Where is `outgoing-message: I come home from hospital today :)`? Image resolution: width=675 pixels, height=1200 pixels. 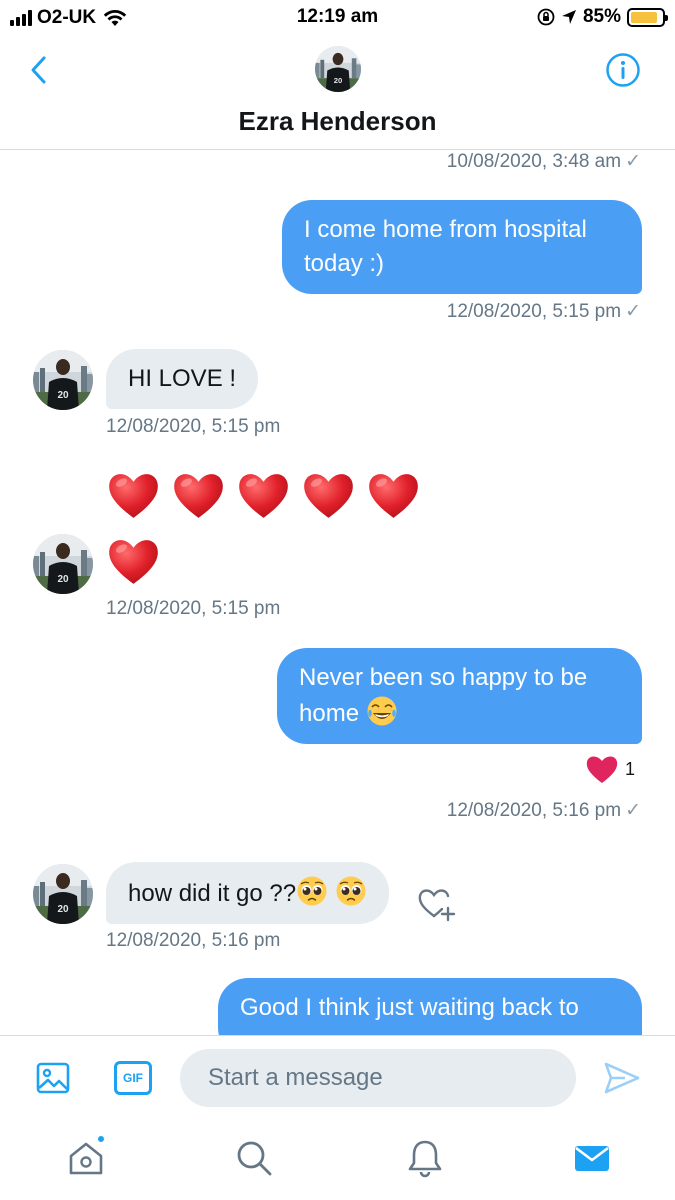
outgoing-message: I come home from hospital today :) is located at coordinates (462, 247).